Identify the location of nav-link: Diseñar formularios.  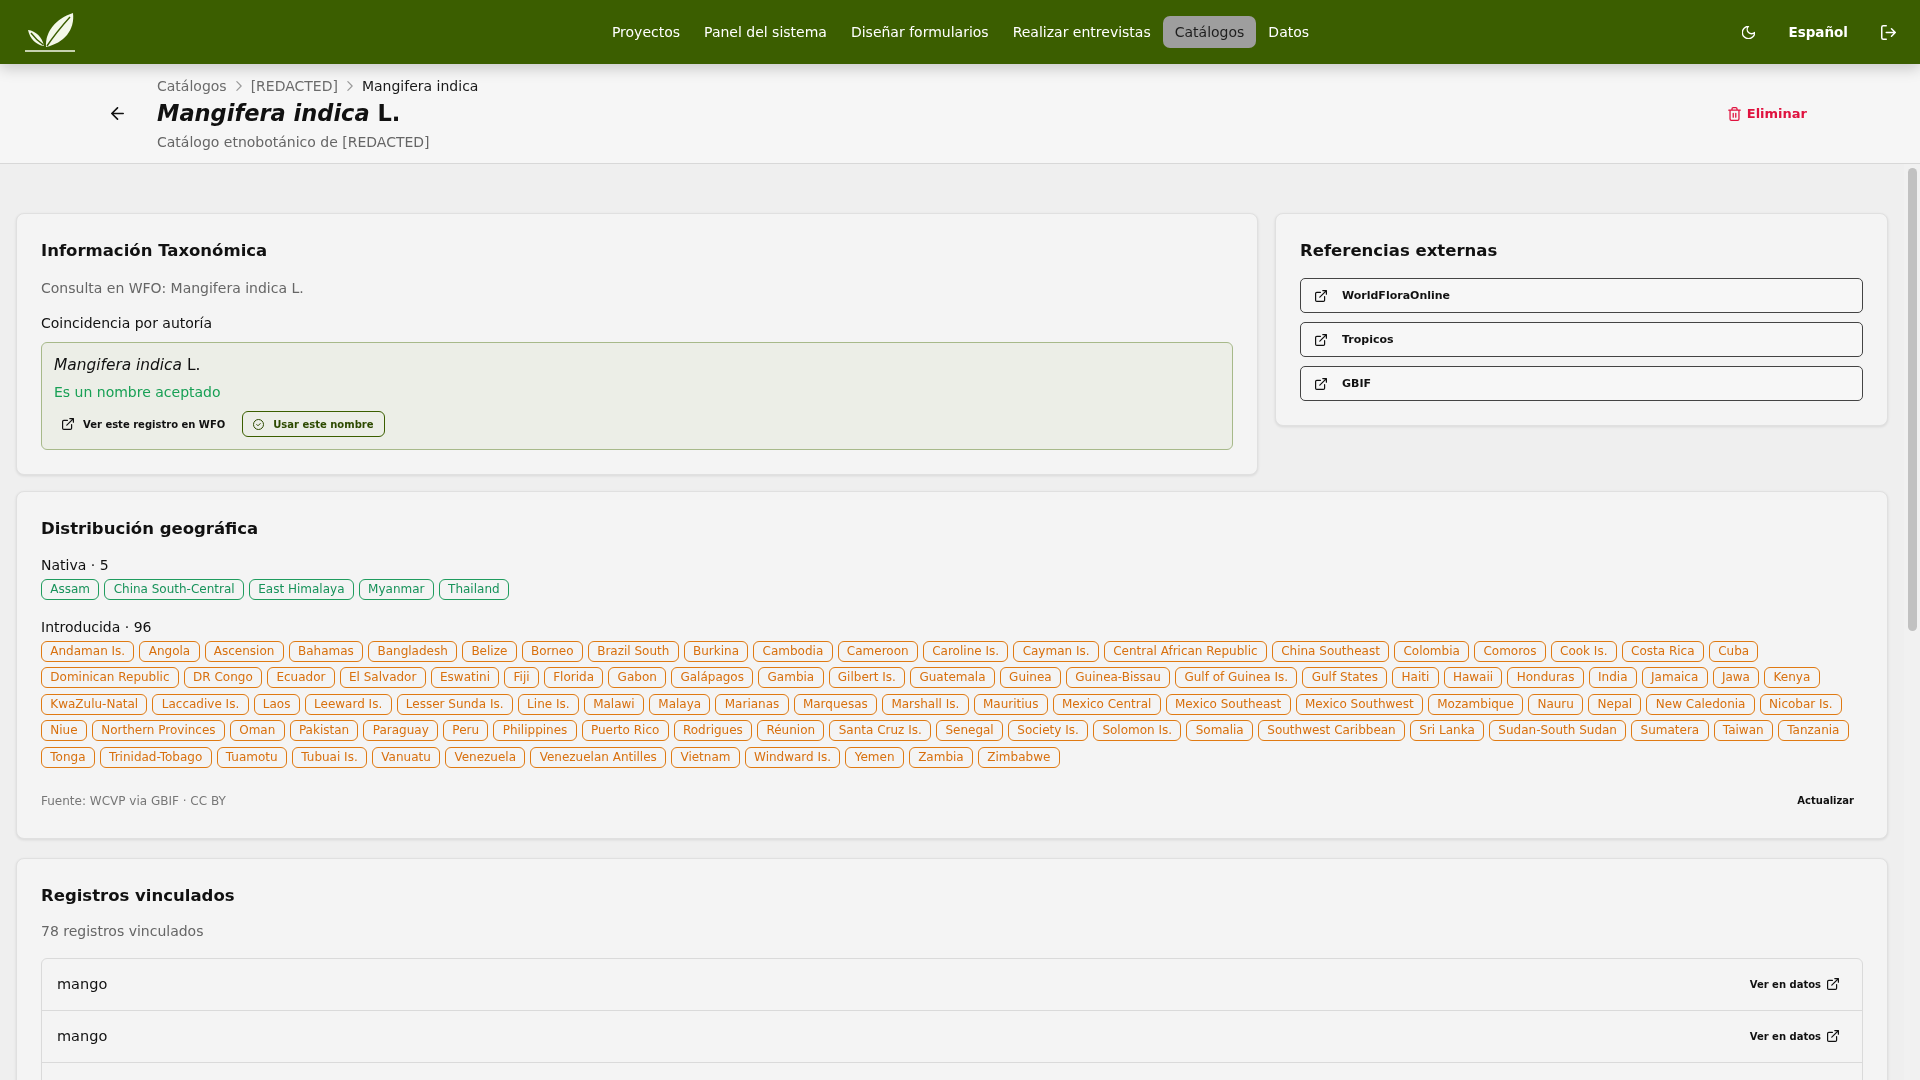
(919, 32).